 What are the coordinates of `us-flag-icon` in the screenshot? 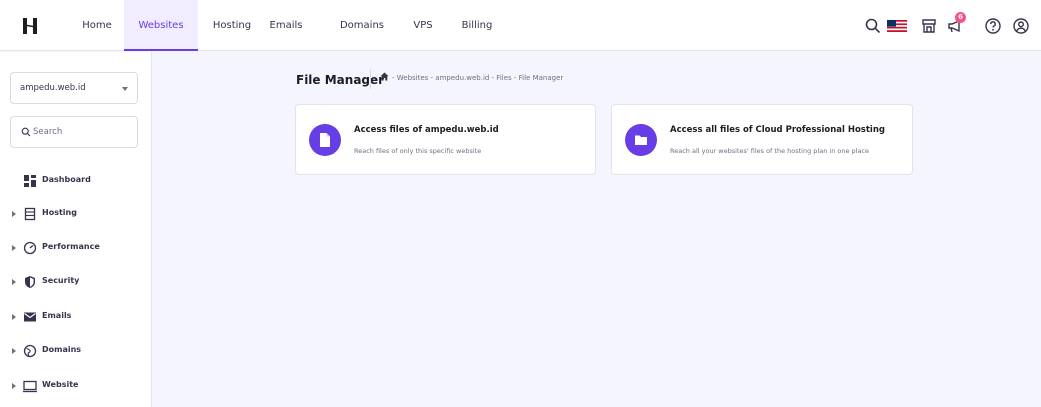 It's located at (897, 26).